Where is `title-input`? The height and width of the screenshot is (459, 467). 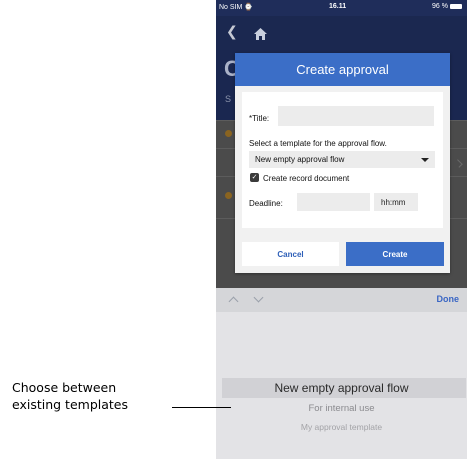 title-input is located at coordinates (356, 116).